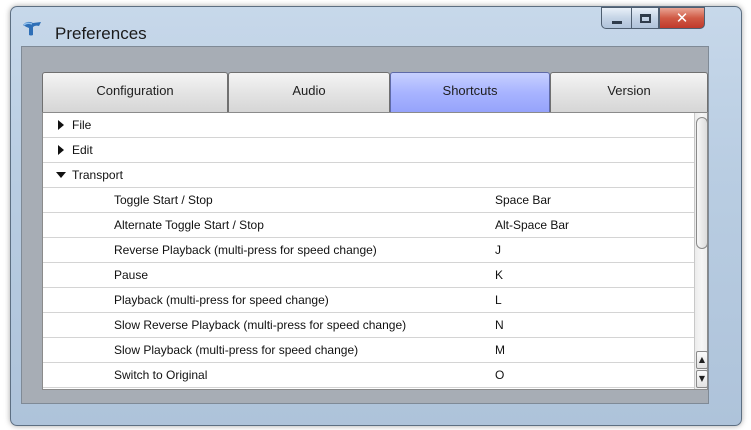 The width and height of the screenshot is (751, 430). What do you see at coordinates (498, 250) in the screenshot?
I see `shortcut-key: J` at bounding box center [498, 250].